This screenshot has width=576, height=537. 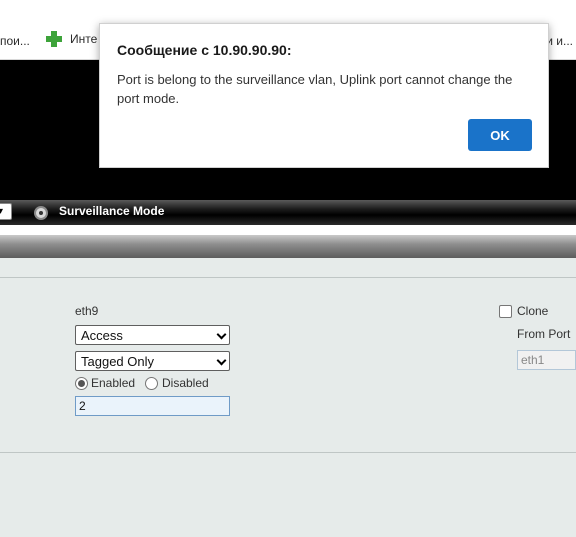 What do you see at coordinates (111, 211) in the screenshot?
I see `mode-label: Surveillance Mode` at bounding box center [111, 211].